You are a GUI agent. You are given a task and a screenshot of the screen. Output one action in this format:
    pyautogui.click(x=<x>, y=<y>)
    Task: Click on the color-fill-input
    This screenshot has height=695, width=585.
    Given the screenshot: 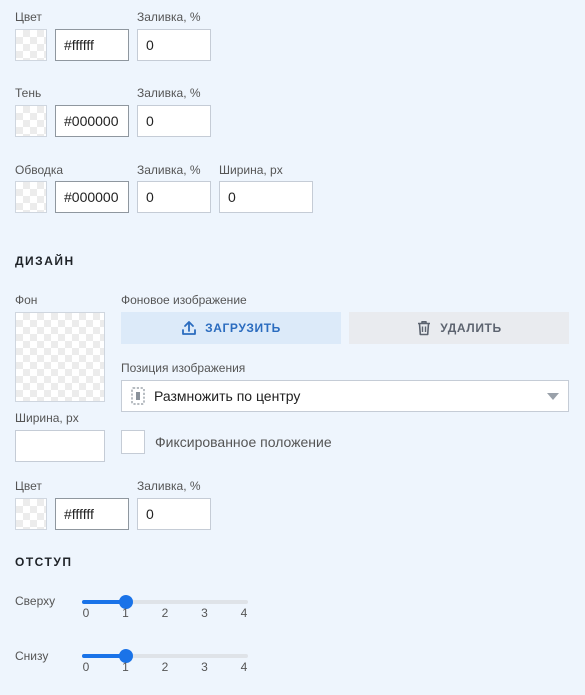 What is the action you would take?
    pyautogui.click(x=174, y=45)
    